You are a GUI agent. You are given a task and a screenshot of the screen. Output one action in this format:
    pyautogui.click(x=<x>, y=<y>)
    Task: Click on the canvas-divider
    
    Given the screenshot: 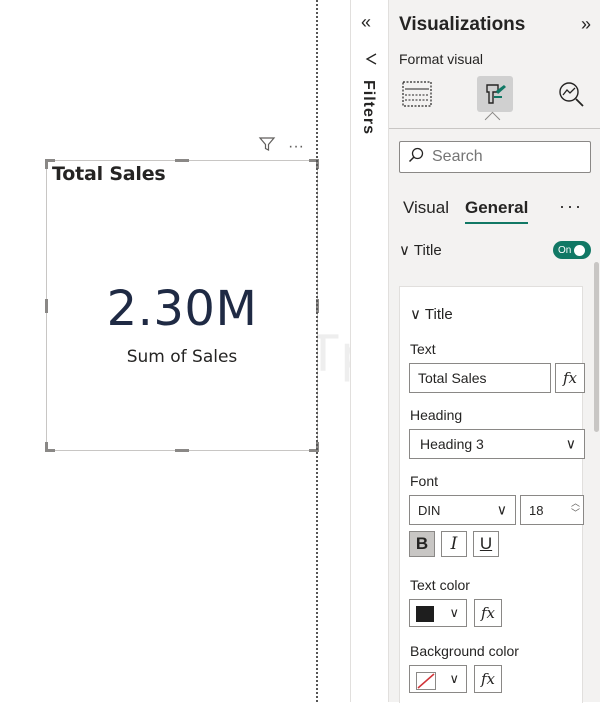 What is the action you would take?
    pyautogui.click(x=317, y=351)
    